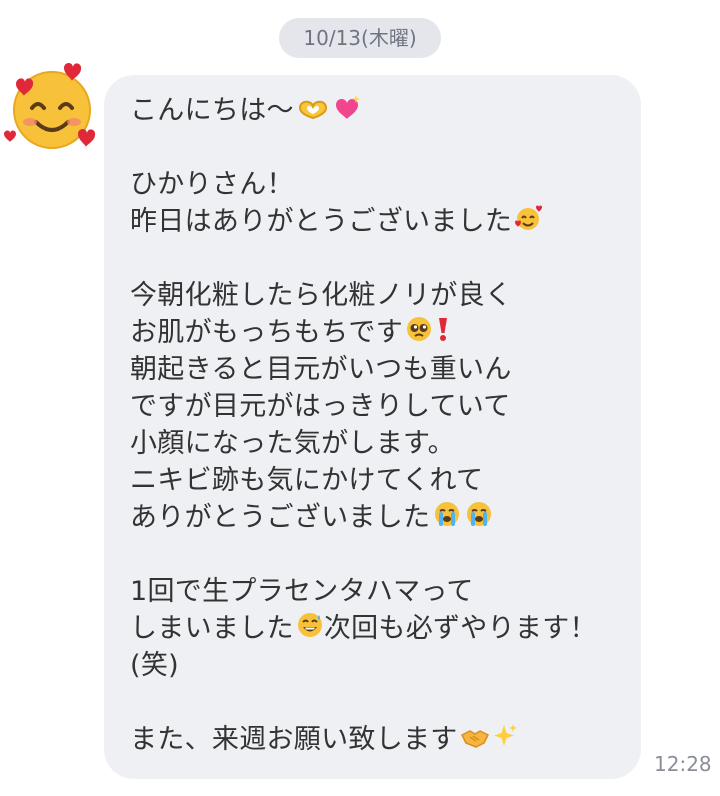 This screenshot has width=720, height=796. What do you see at coordinates (321, 295) in the screenshot?
I see `message-line: 今朝化粧したら化粧ノリが良く` at bounding box center [321, 295].